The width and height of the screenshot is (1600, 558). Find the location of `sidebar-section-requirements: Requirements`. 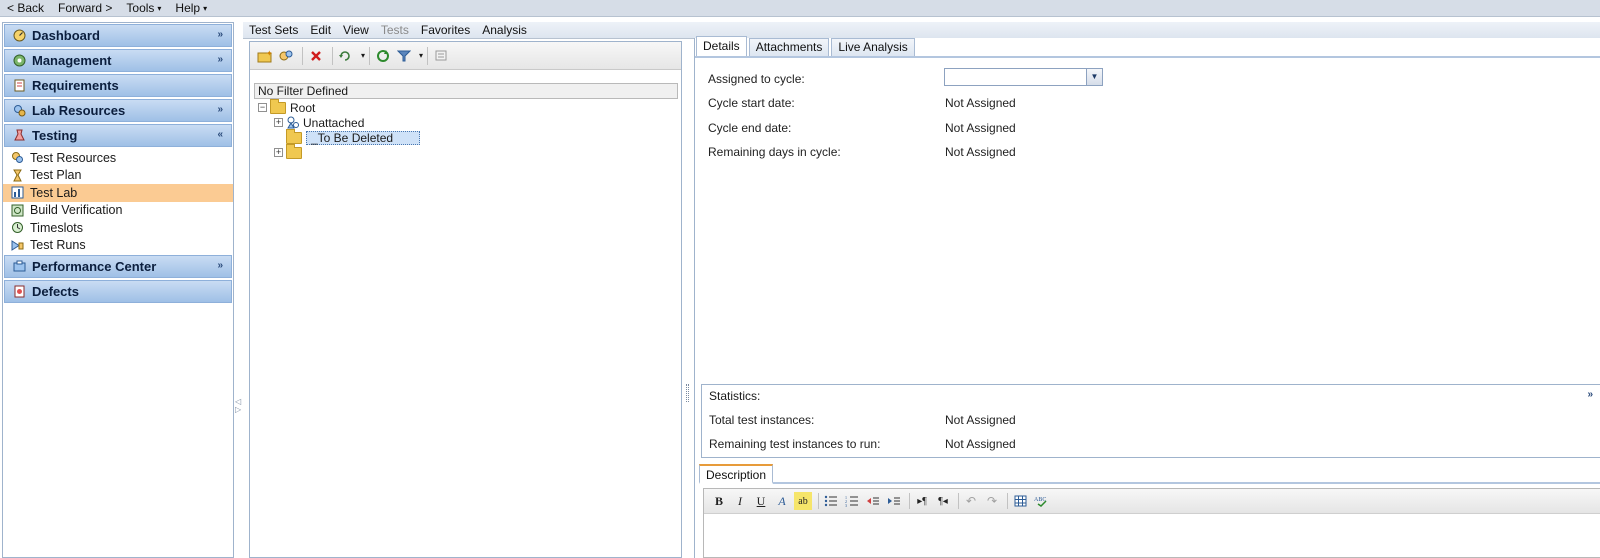

sidebar-section-requirements: Requirements is located at coordinates (118, 85).